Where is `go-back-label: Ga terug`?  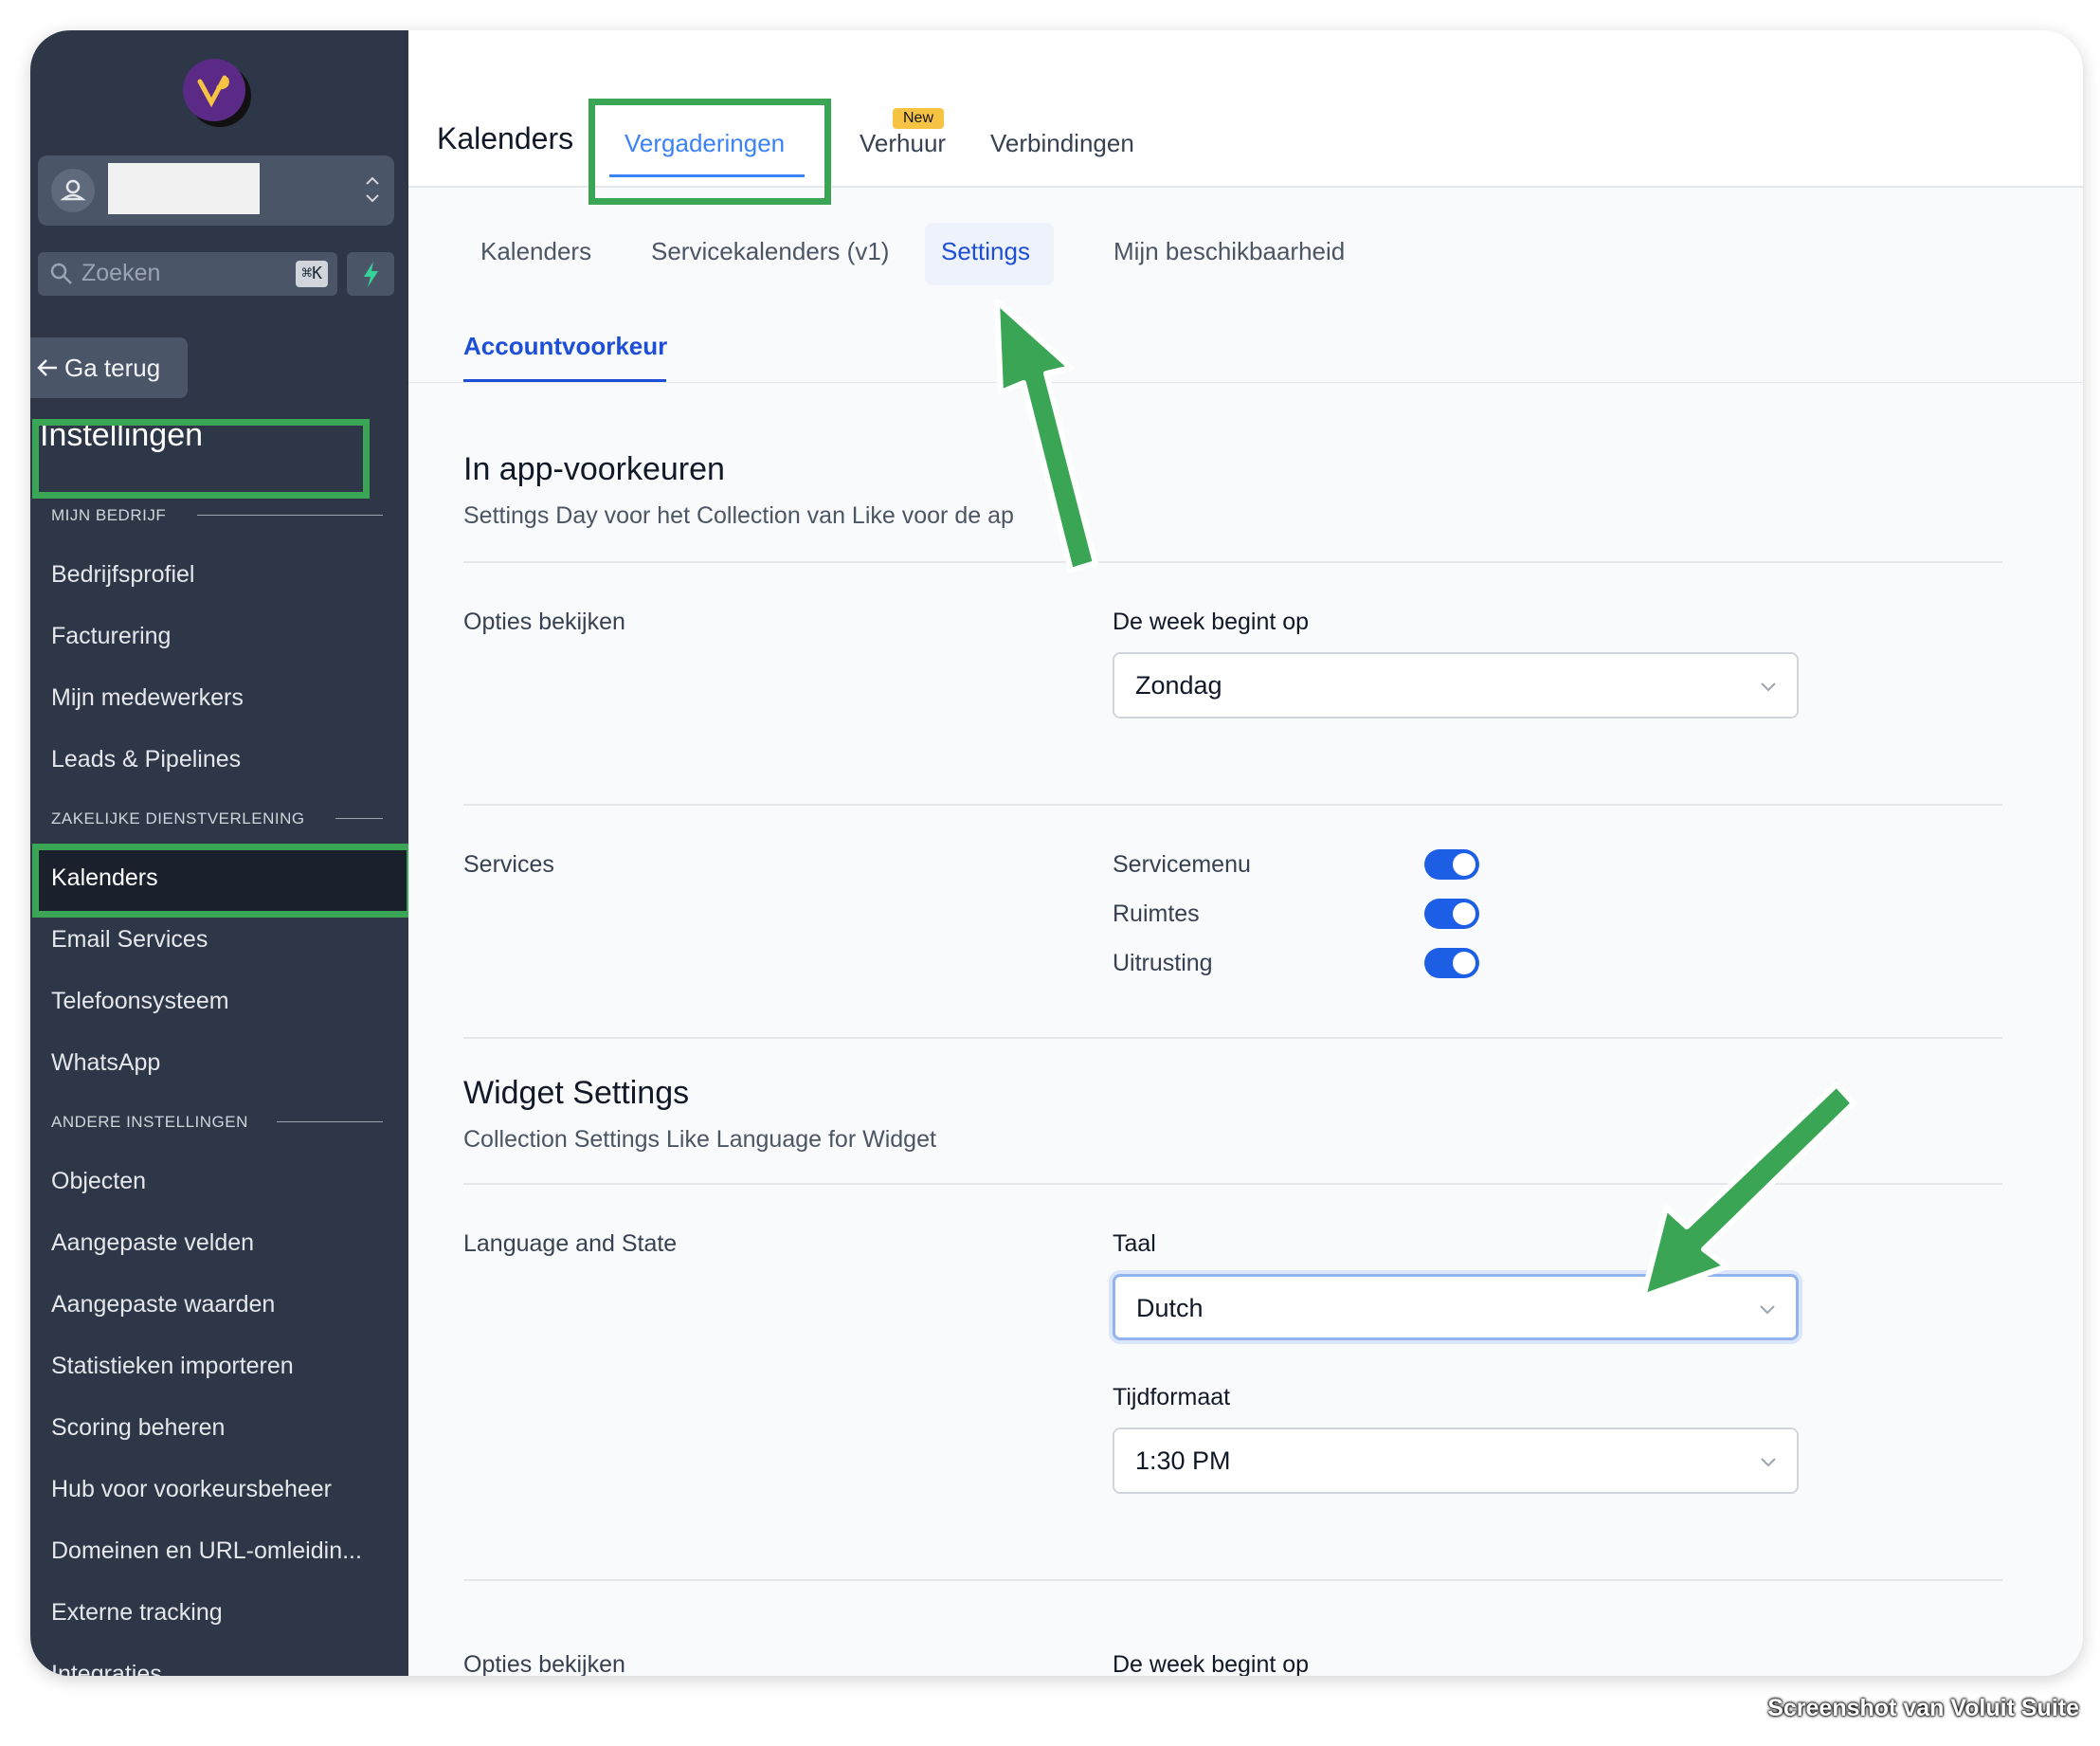 go-back-label: Ga terug is located at coordinates (113, 368).